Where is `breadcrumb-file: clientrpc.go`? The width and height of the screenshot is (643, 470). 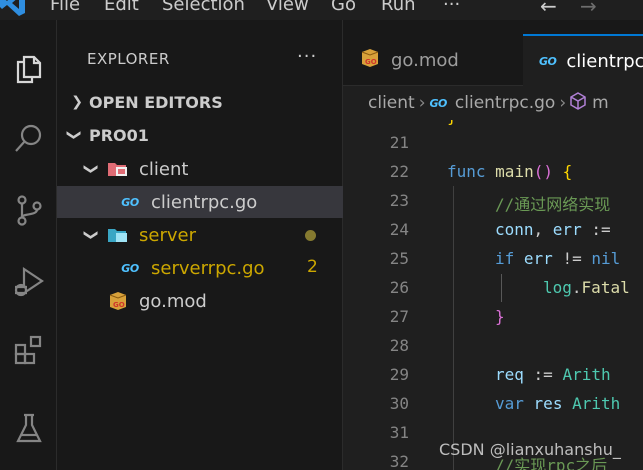 breadcrumb-file: clientrpc.go is located at coordinates (505, 103).